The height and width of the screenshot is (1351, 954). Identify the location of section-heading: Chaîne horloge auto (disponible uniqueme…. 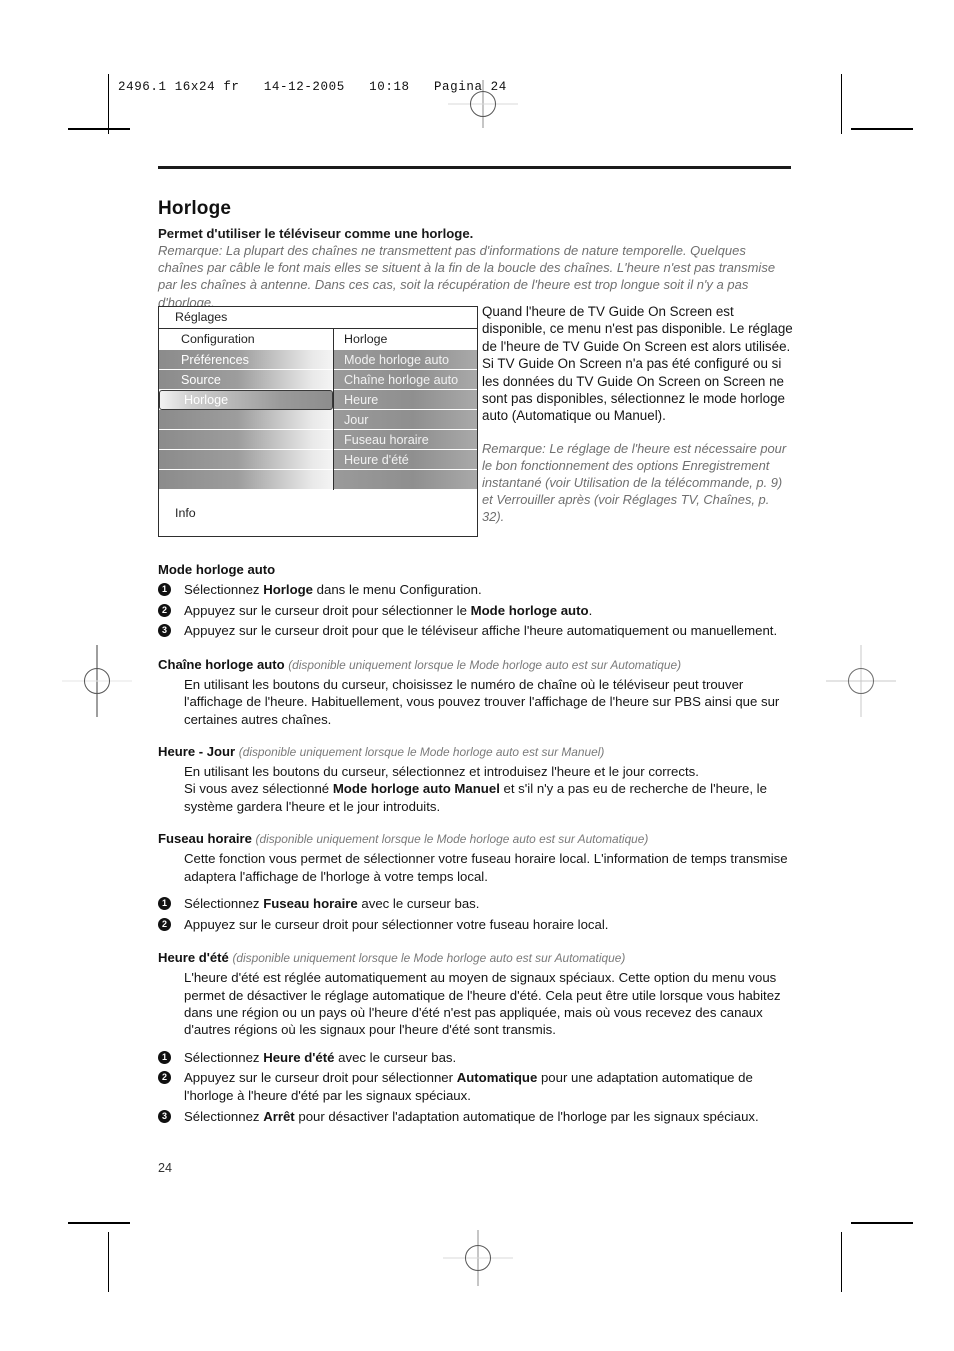
(478, 664).